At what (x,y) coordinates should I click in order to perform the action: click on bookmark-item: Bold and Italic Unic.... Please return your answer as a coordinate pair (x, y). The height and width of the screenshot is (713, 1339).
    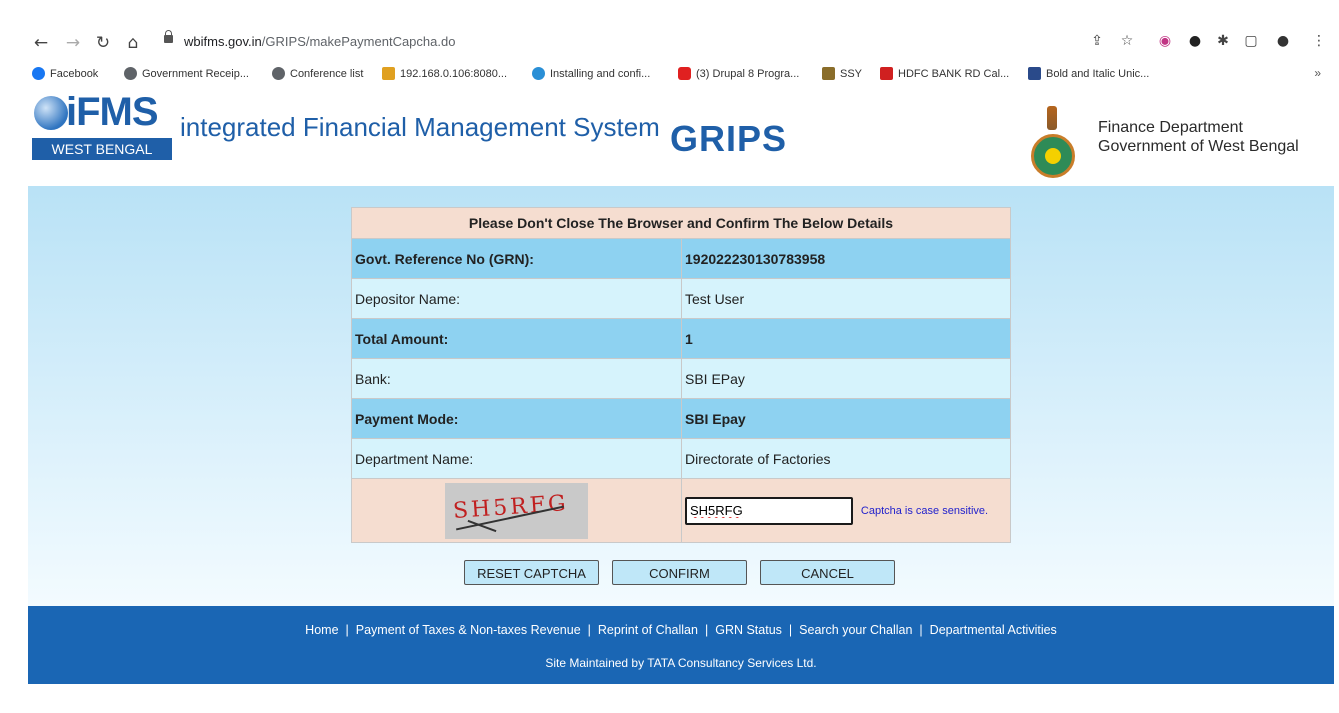
    Looking at the image, I should click on (1088, 73).